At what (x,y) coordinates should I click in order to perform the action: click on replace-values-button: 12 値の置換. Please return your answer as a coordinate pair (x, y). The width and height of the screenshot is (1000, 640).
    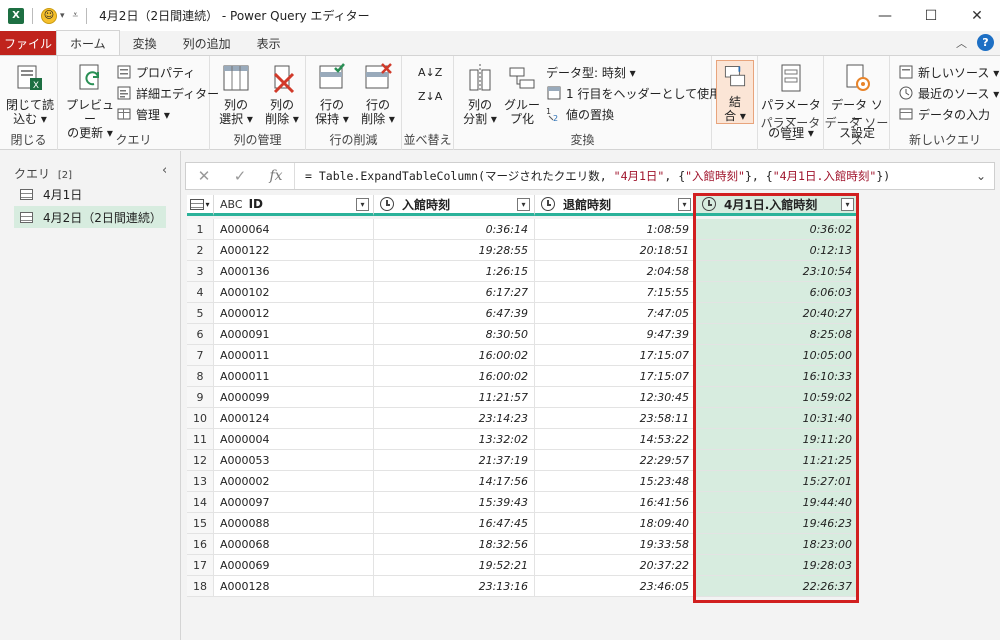
    Looking at the image, I should click on (580, 114).